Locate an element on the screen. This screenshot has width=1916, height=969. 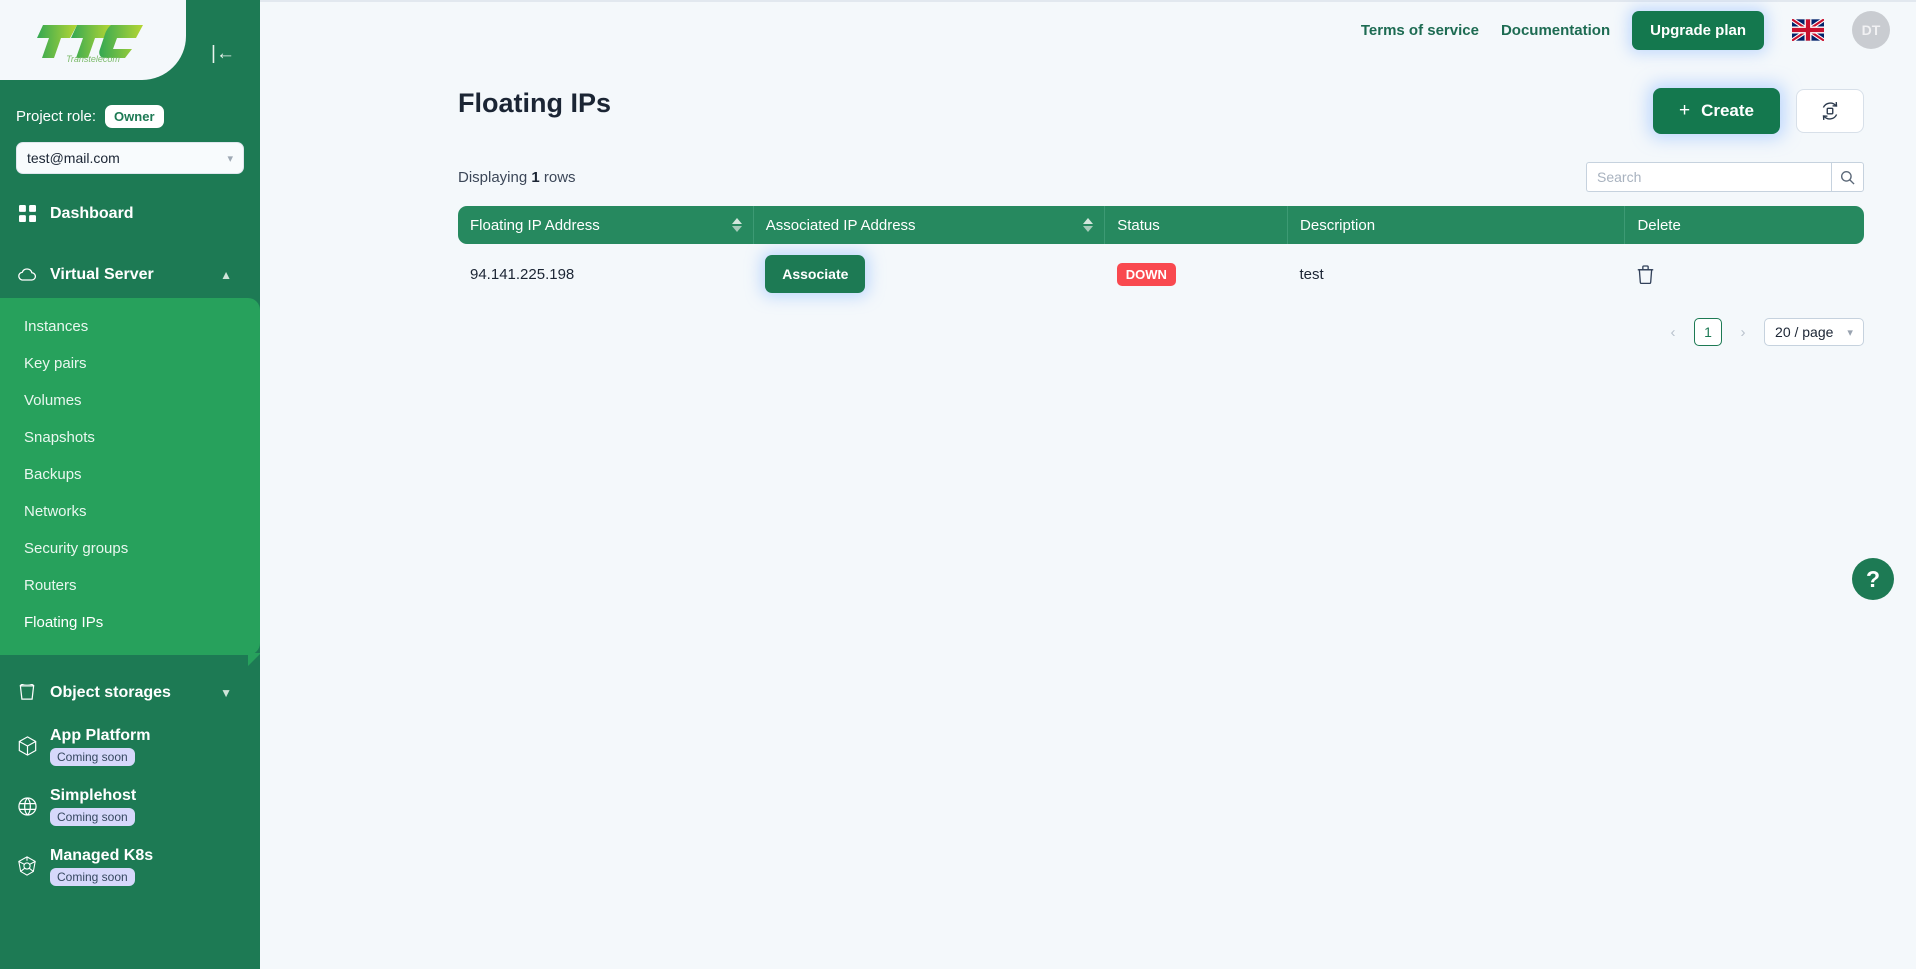
sidebar-item-label: App Platform is located at coordinates (100, 735).